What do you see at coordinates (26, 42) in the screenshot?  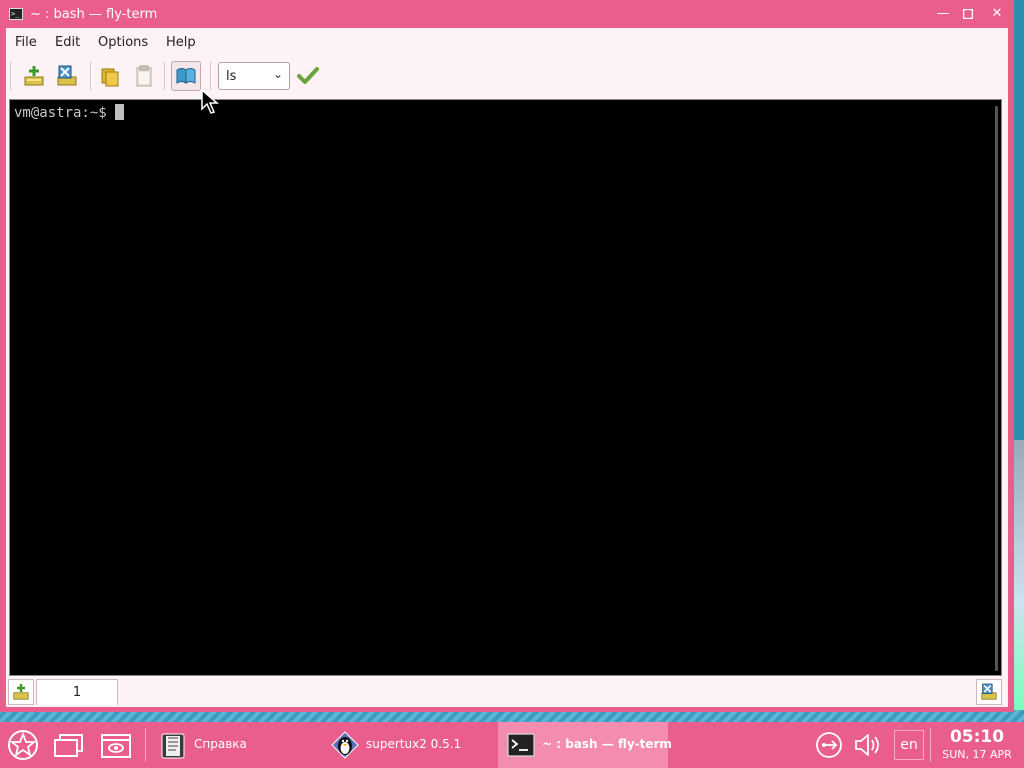 I see `menu-file: File` at bounding box center [26, 42].